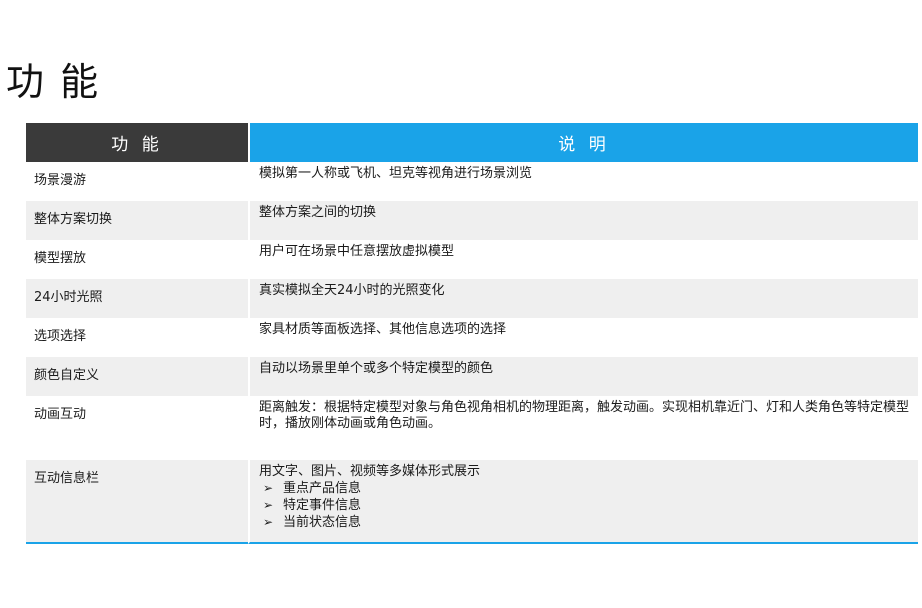  What do you see at coordinates (584, 522) in the screenshot?
I see `list-item: ➢ 当前状态信息` at bounding box center [584, 522].